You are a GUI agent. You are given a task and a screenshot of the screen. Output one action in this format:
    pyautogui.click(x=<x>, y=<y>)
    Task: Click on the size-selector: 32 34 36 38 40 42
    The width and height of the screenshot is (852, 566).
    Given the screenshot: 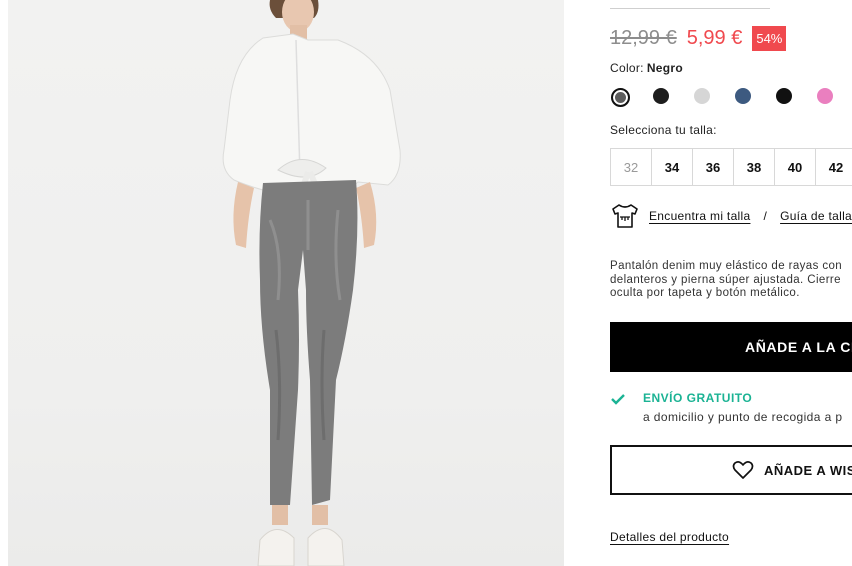 What is the action you would take?
    pyautogui.click(x=731, y=167)
    